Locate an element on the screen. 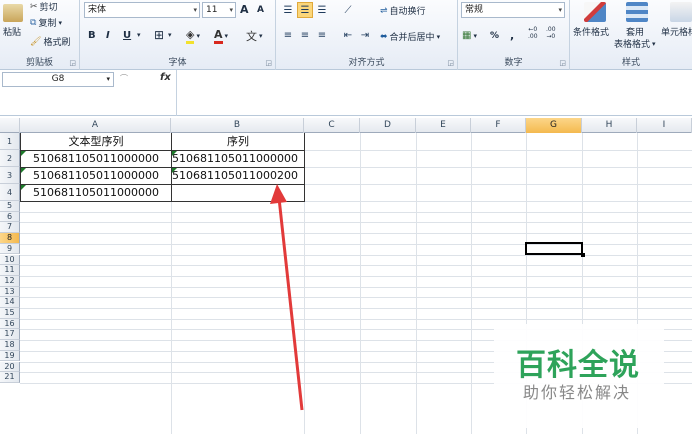 This screenshot has width=692, height=434. paint-bucket-icon: ◈ is located at coordinates (190, 36).